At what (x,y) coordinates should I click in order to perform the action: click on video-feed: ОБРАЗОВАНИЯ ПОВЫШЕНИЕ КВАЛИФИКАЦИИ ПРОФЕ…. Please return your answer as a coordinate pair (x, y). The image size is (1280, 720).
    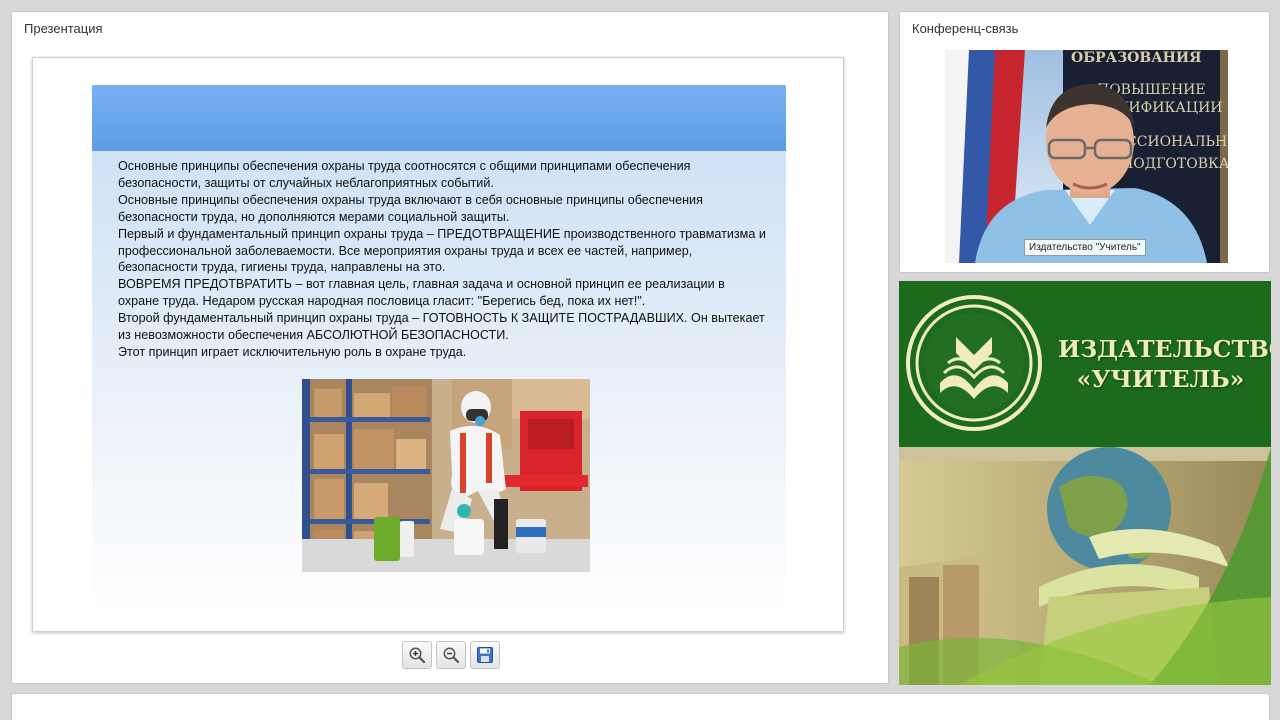
    Looking at the image, I should click on (1086, 156).